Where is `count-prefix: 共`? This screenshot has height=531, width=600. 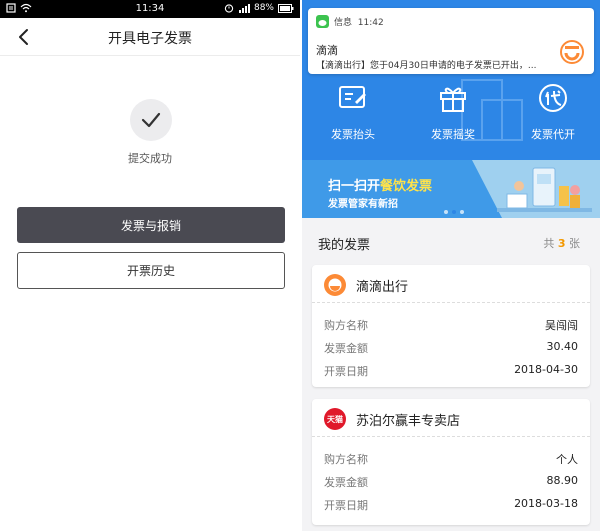
count-prefix: 共 is located at coordinates (549, 243).